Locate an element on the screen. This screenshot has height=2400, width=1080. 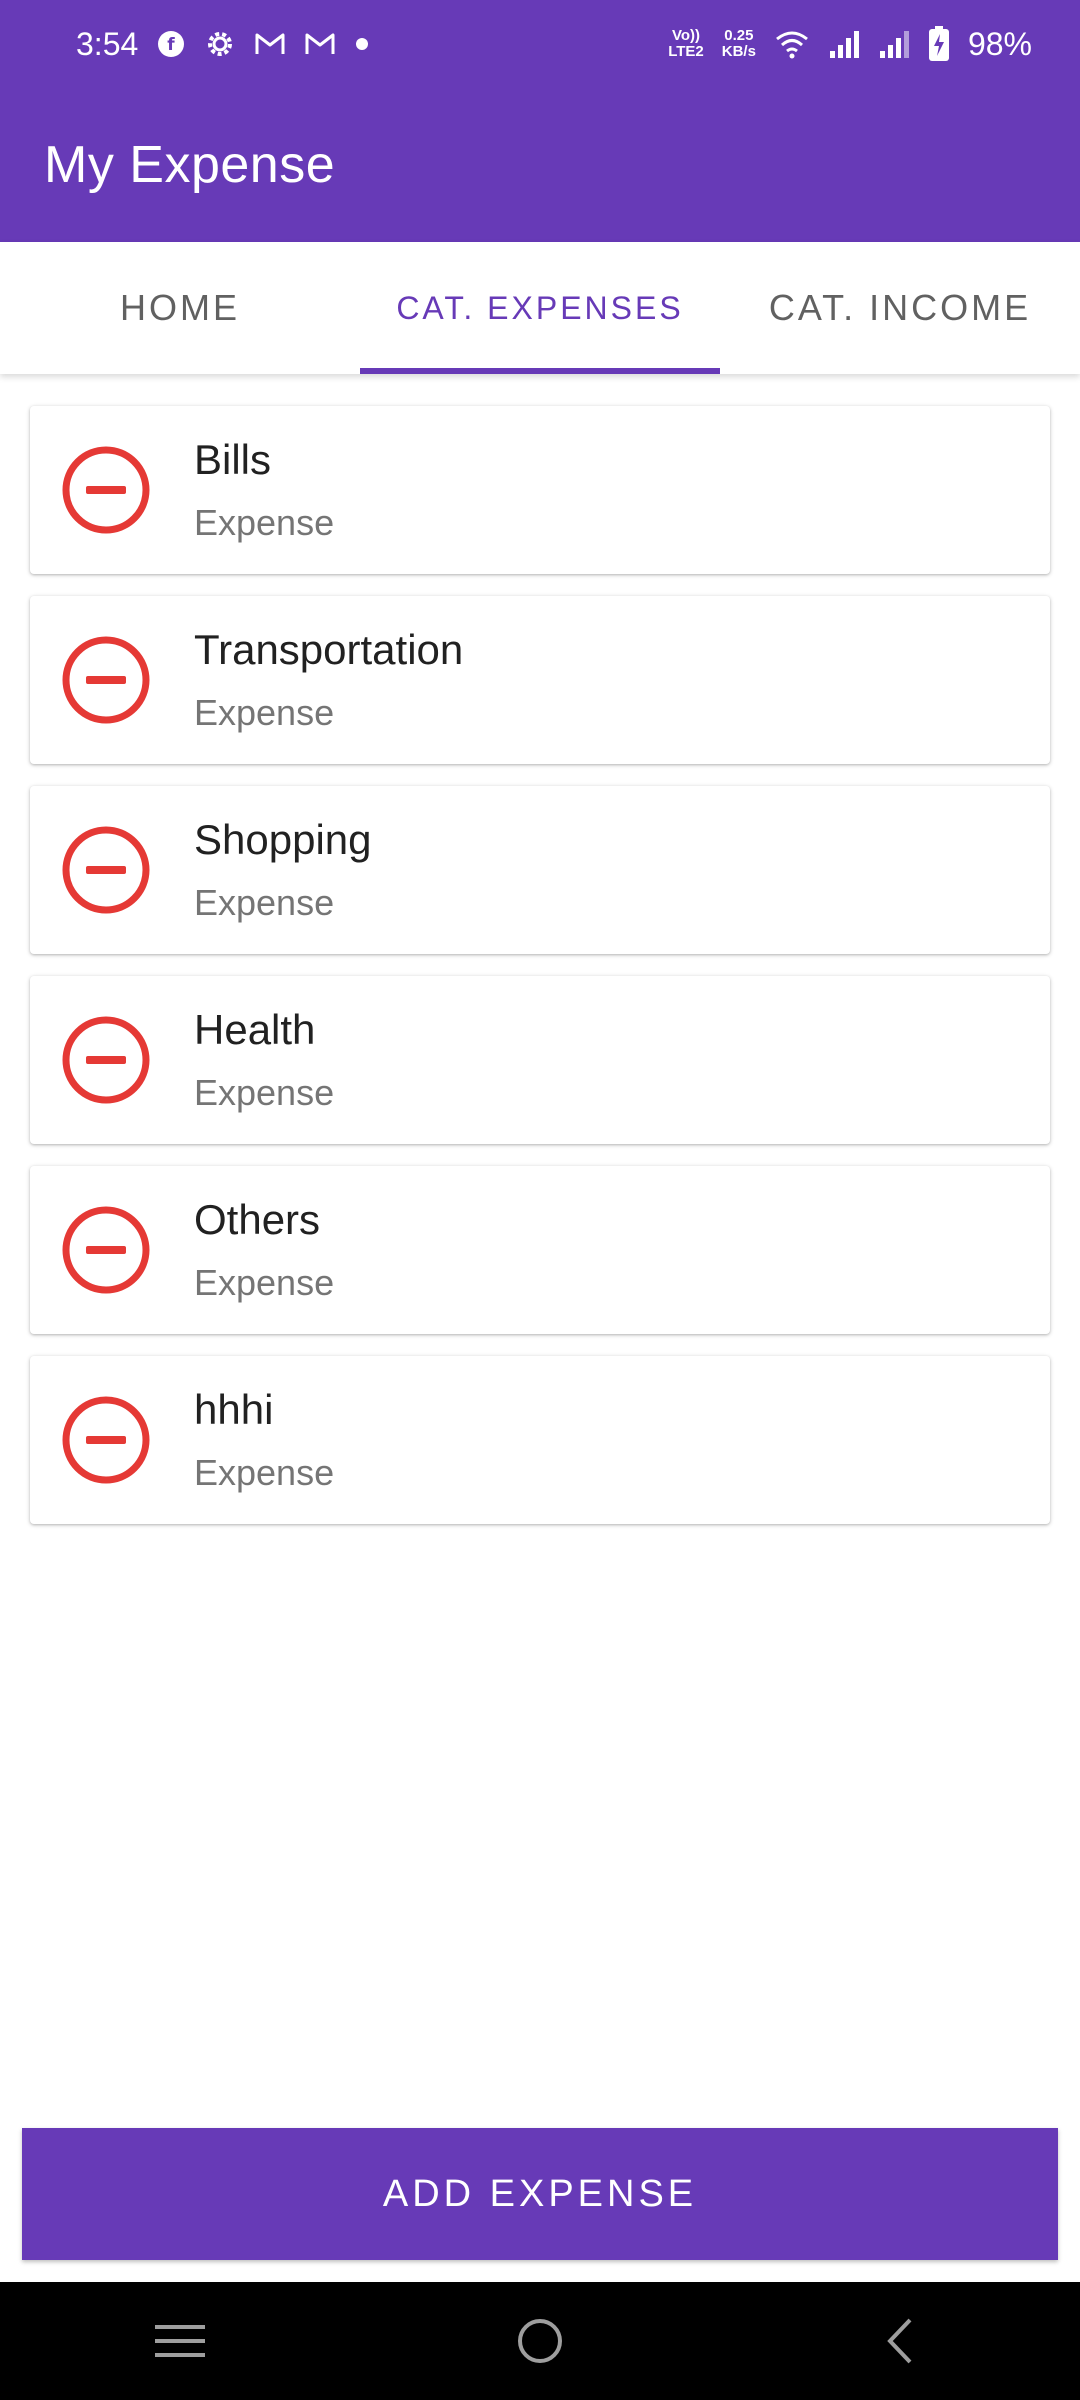
settings-gear-icon is located at coordinates (220, 44).